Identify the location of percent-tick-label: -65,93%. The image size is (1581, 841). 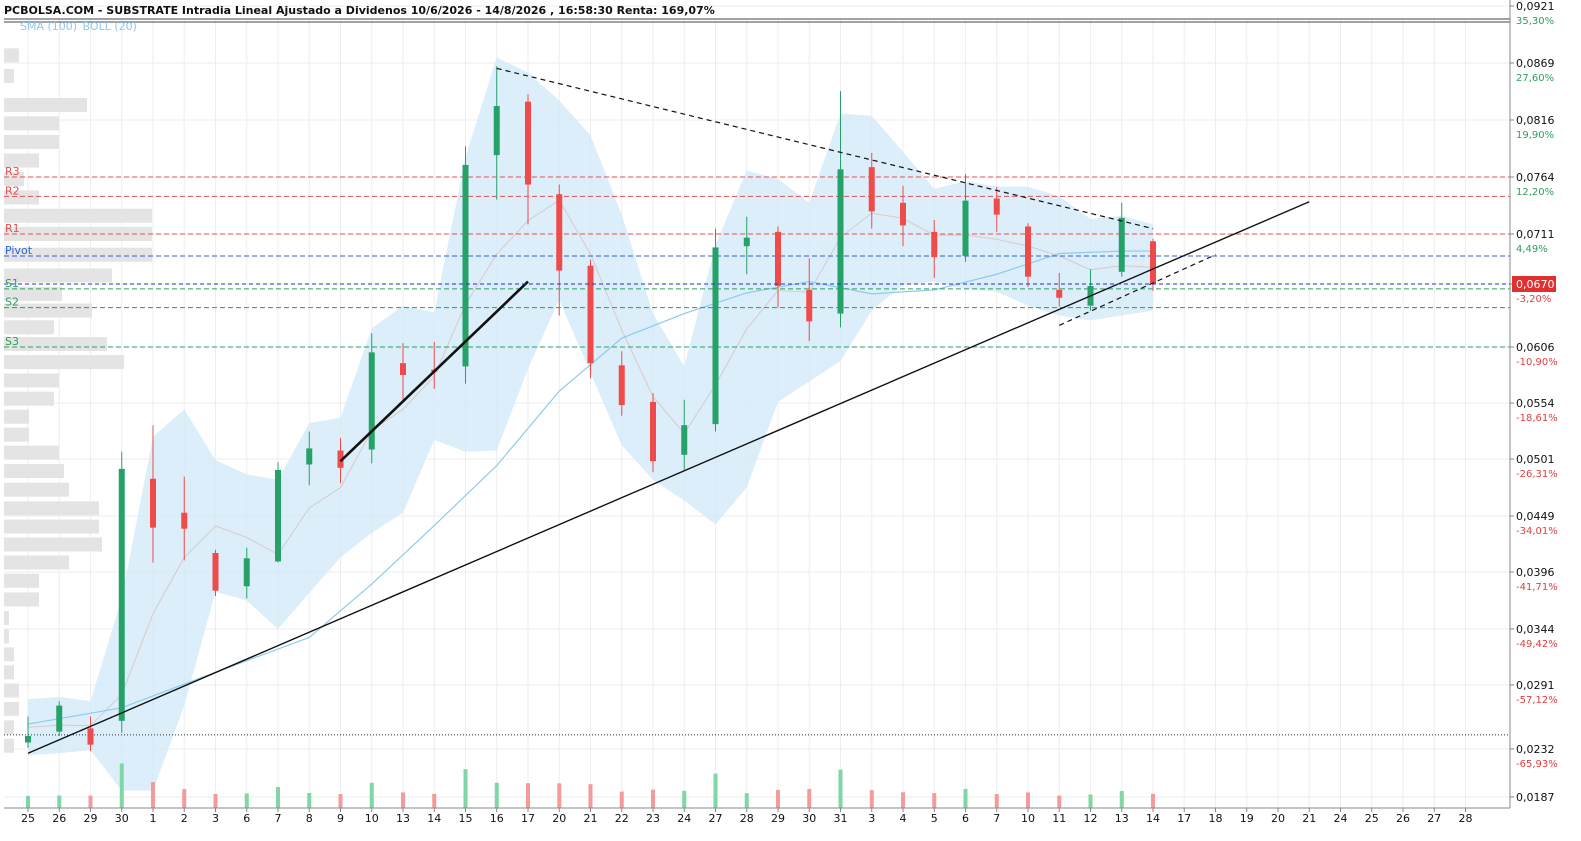
(1537, 764).